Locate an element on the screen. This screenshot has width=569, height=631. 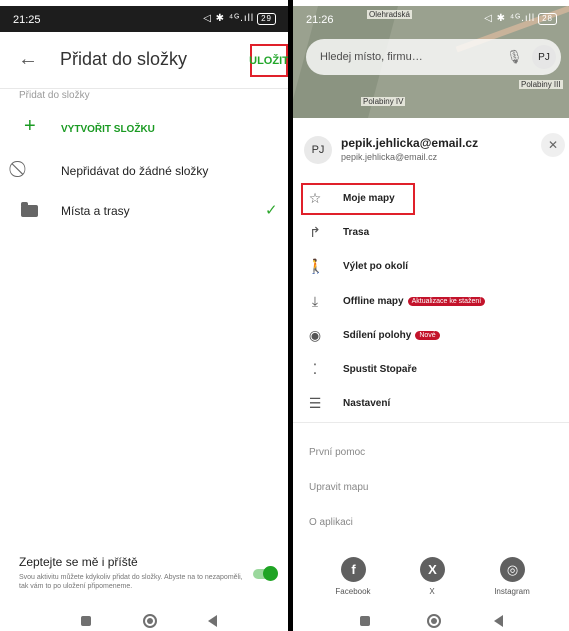
facebook-label: Facebook is located at coordinates (353, 591).